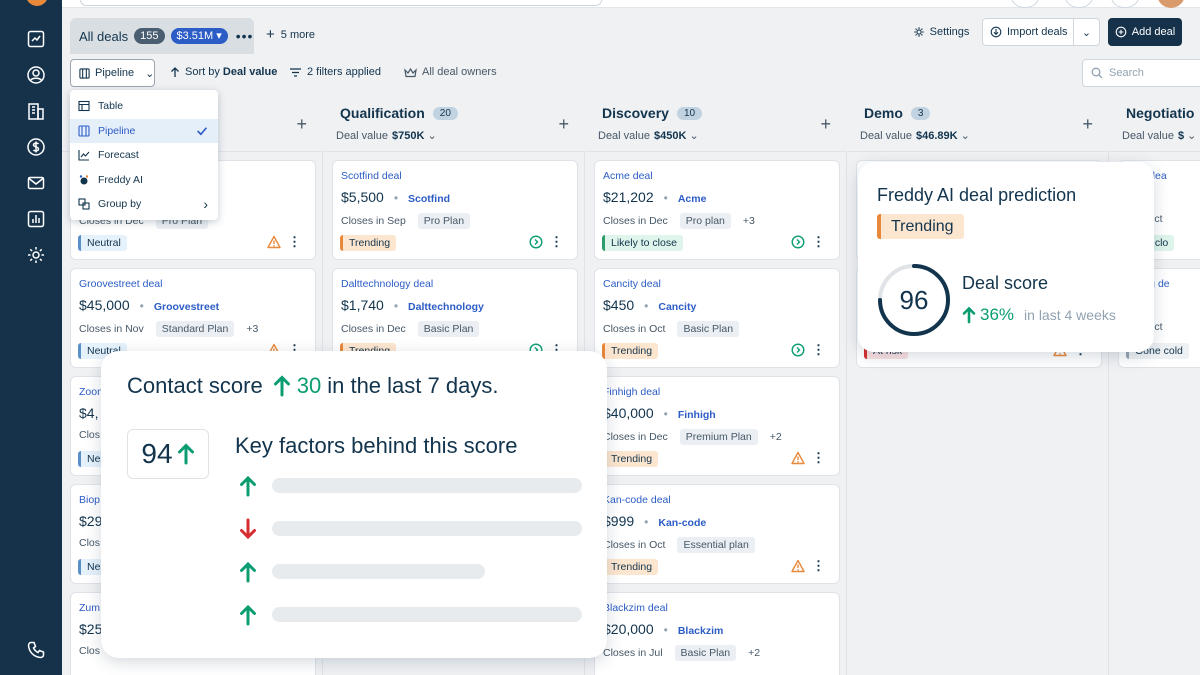 The height and width of the screenshot is (675, 1200). Describe the element at coordinates (775, 437) in the screenshot. I see `more-products-count: +2` at that location.